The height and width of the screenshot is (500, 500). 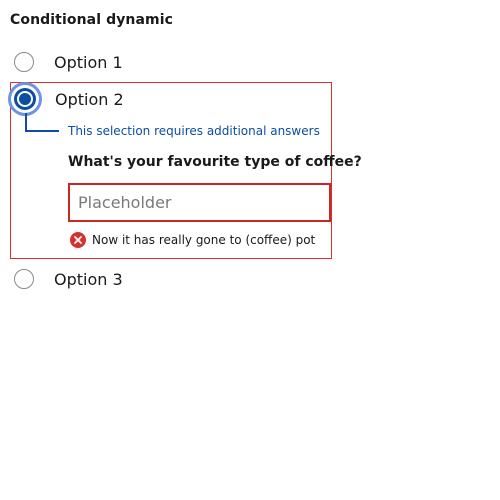 I want to click on error-circle-x-icon, so click(x=78, y=240).